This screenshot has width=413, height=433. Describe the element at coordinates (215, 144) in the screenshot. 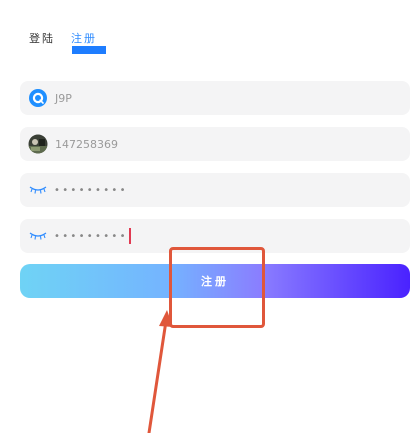

I see `phone-field: 147258369` at that location.